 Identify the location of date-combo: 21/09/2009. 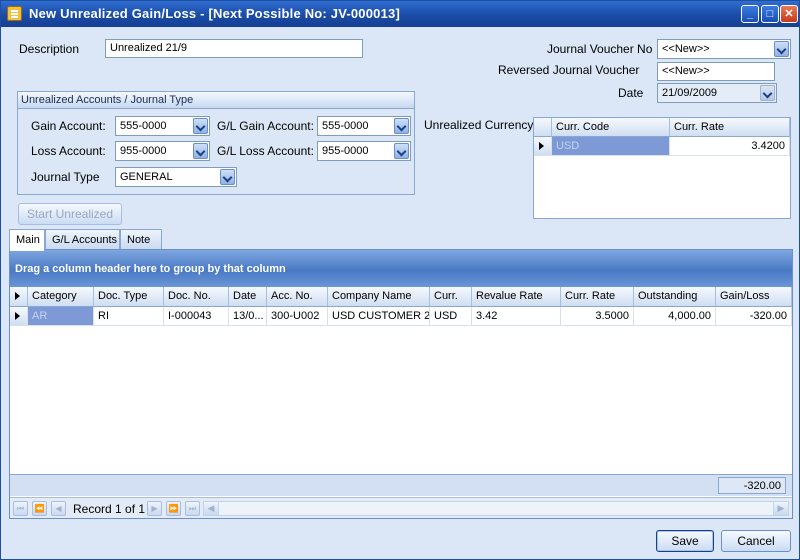
(717, 93).